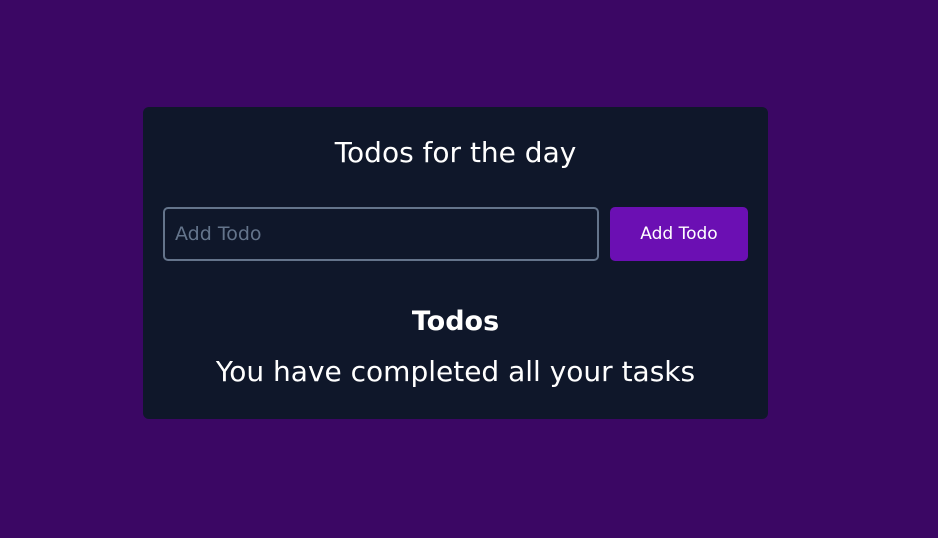  Describe the element at coordinates (679, 234) in the screenshot. I see `add-todo-button: Add Todo` at that location.